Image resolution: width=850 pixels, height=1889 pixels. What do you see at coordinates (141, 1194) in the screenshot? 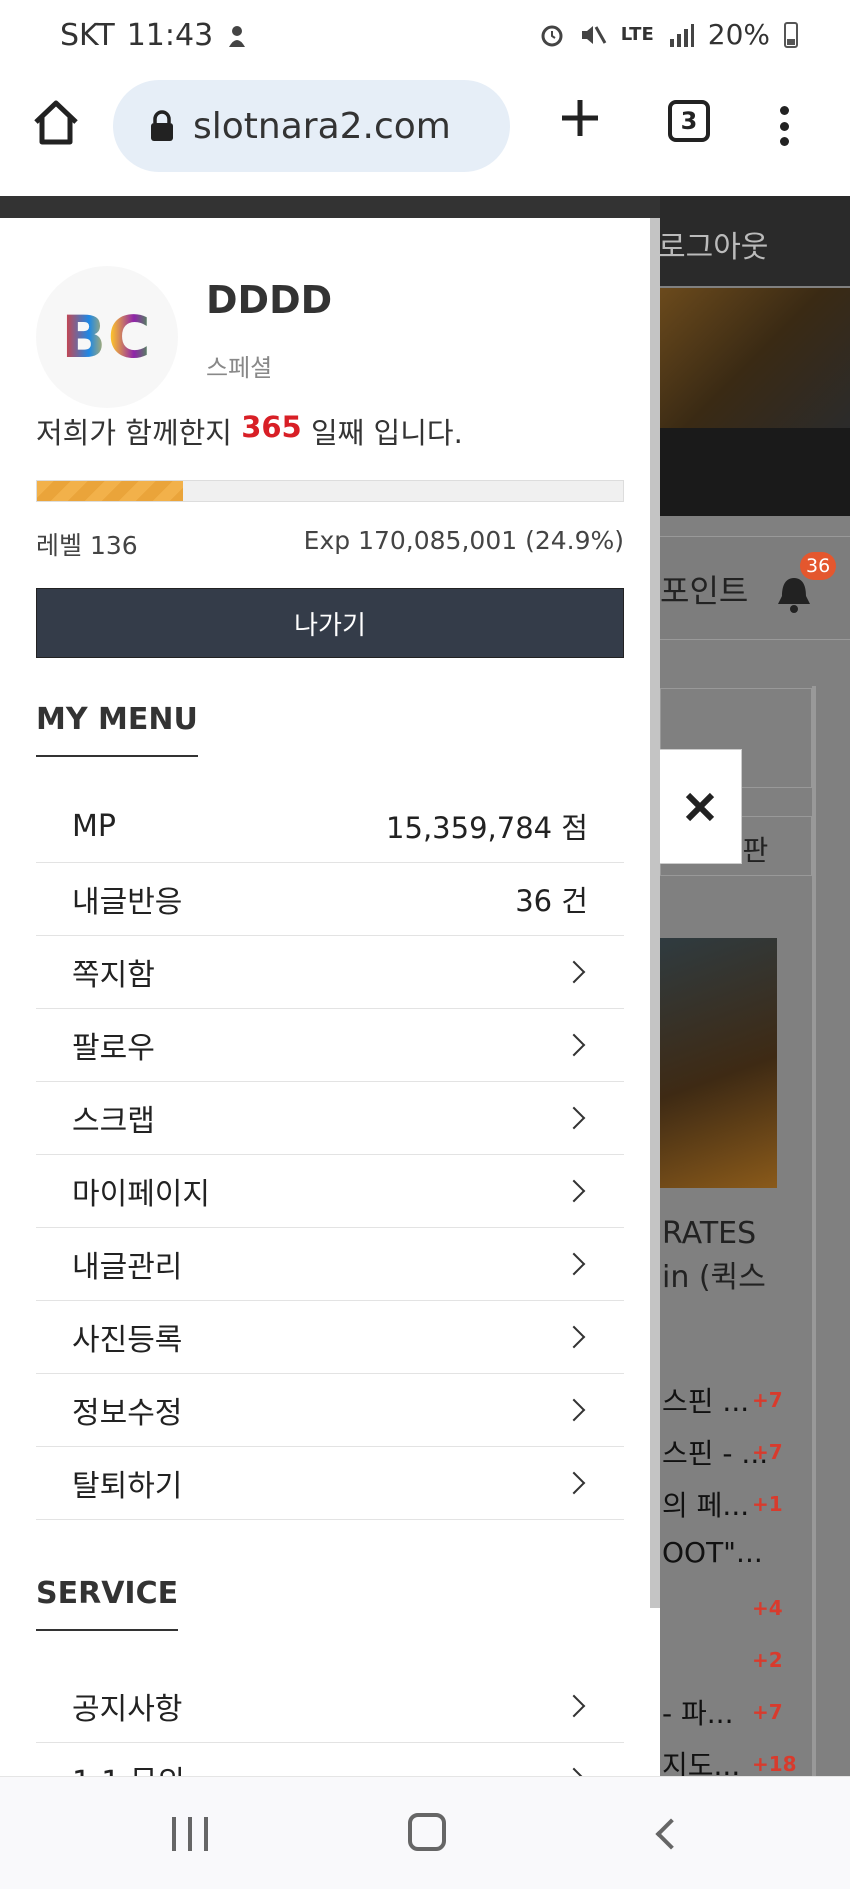
I see `menu-item-label: 마이페이지` at bounding box center [141, 1194].